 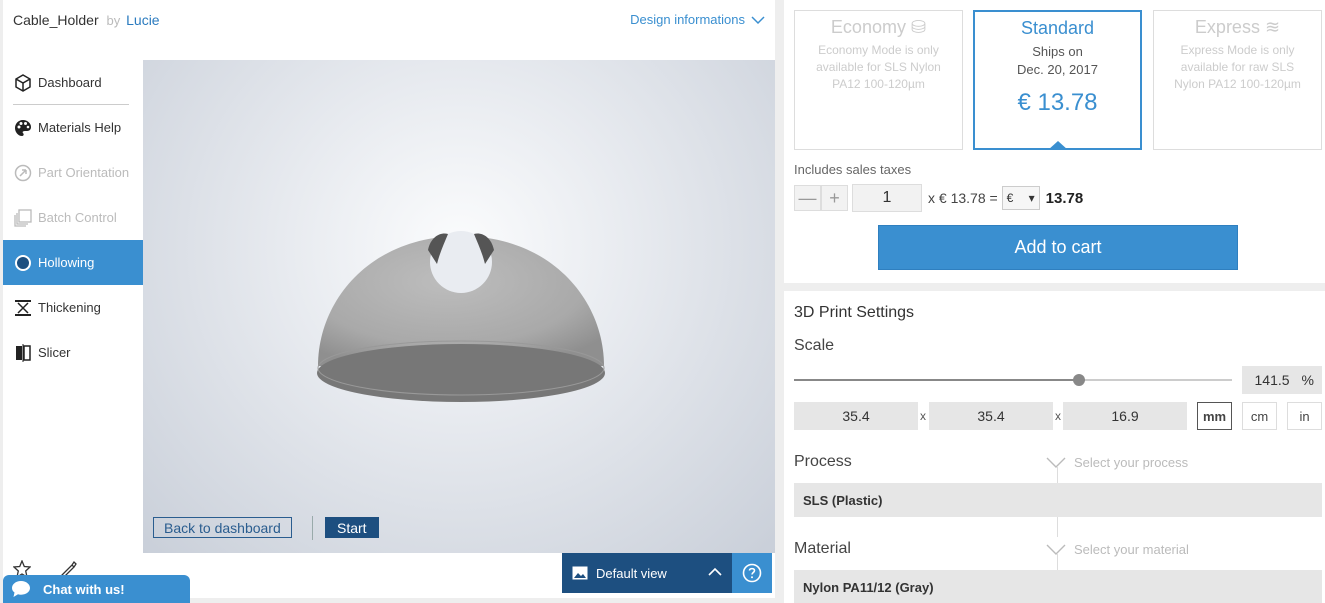 I want to click on selected-notch, so click(x=1058, y=145).